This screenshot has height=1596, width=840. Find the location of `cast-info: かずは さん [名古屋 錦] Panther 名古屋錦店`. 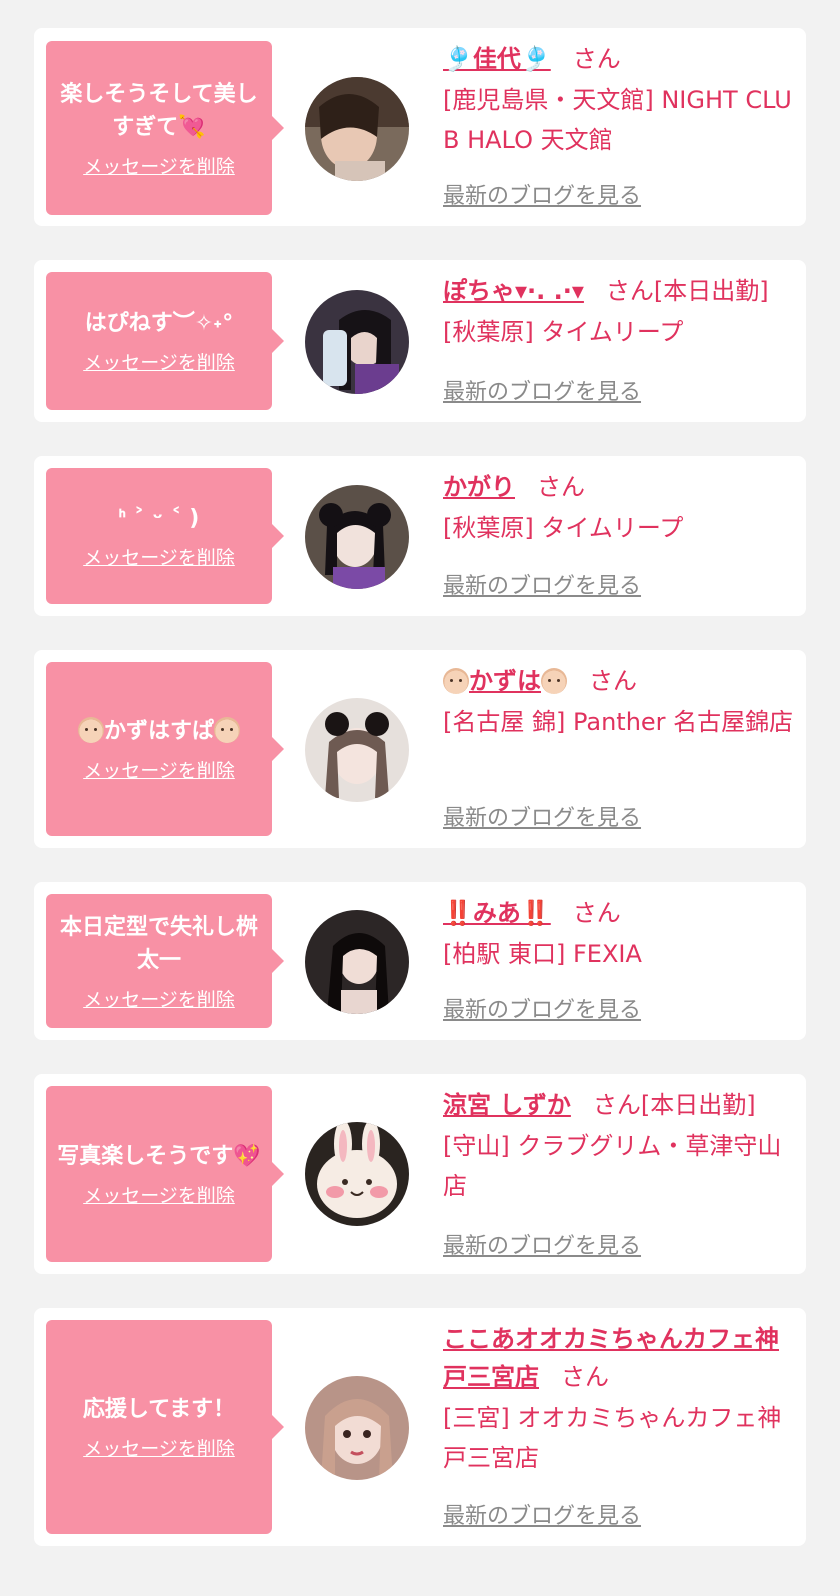

cast-info: かずは さん [名古屋 錦] Panther 名古屋錦店 is located at coordinates (619, 702).